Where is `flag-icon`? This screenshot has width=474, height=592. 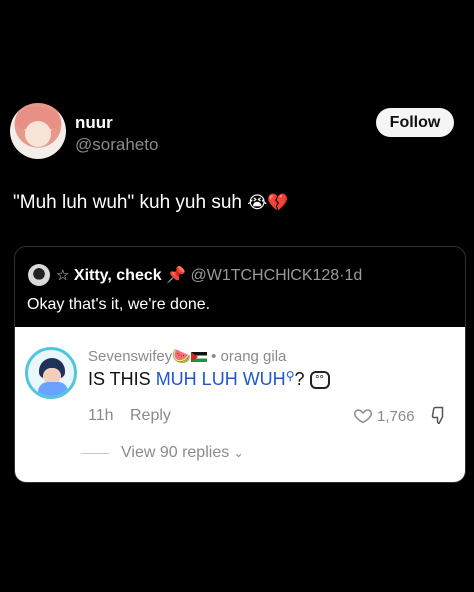
flag-icon is located at coordinates (198, 357).